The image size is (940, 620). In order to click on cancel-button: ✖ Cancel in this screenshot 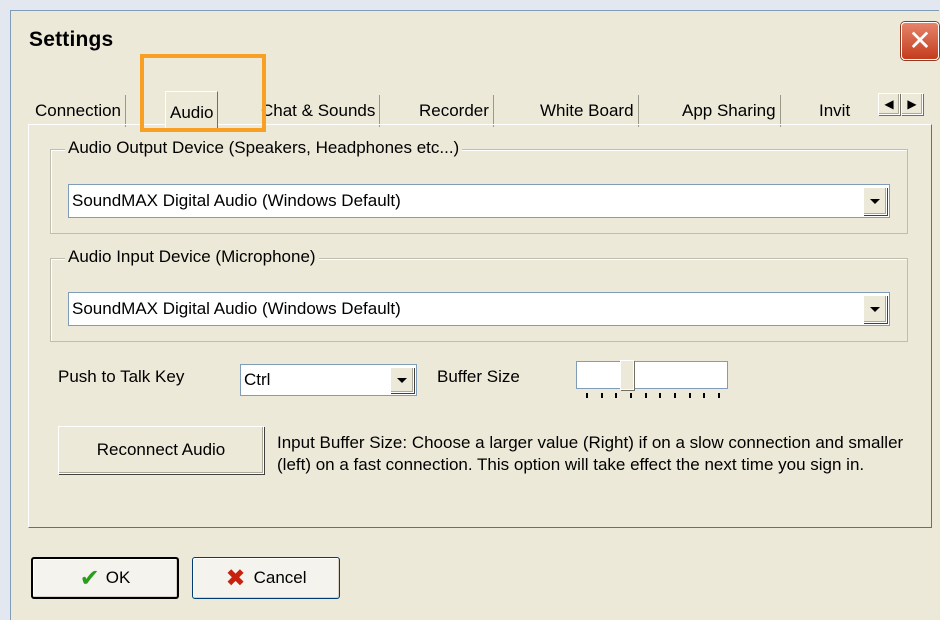, I will do `click(266, 578)`.